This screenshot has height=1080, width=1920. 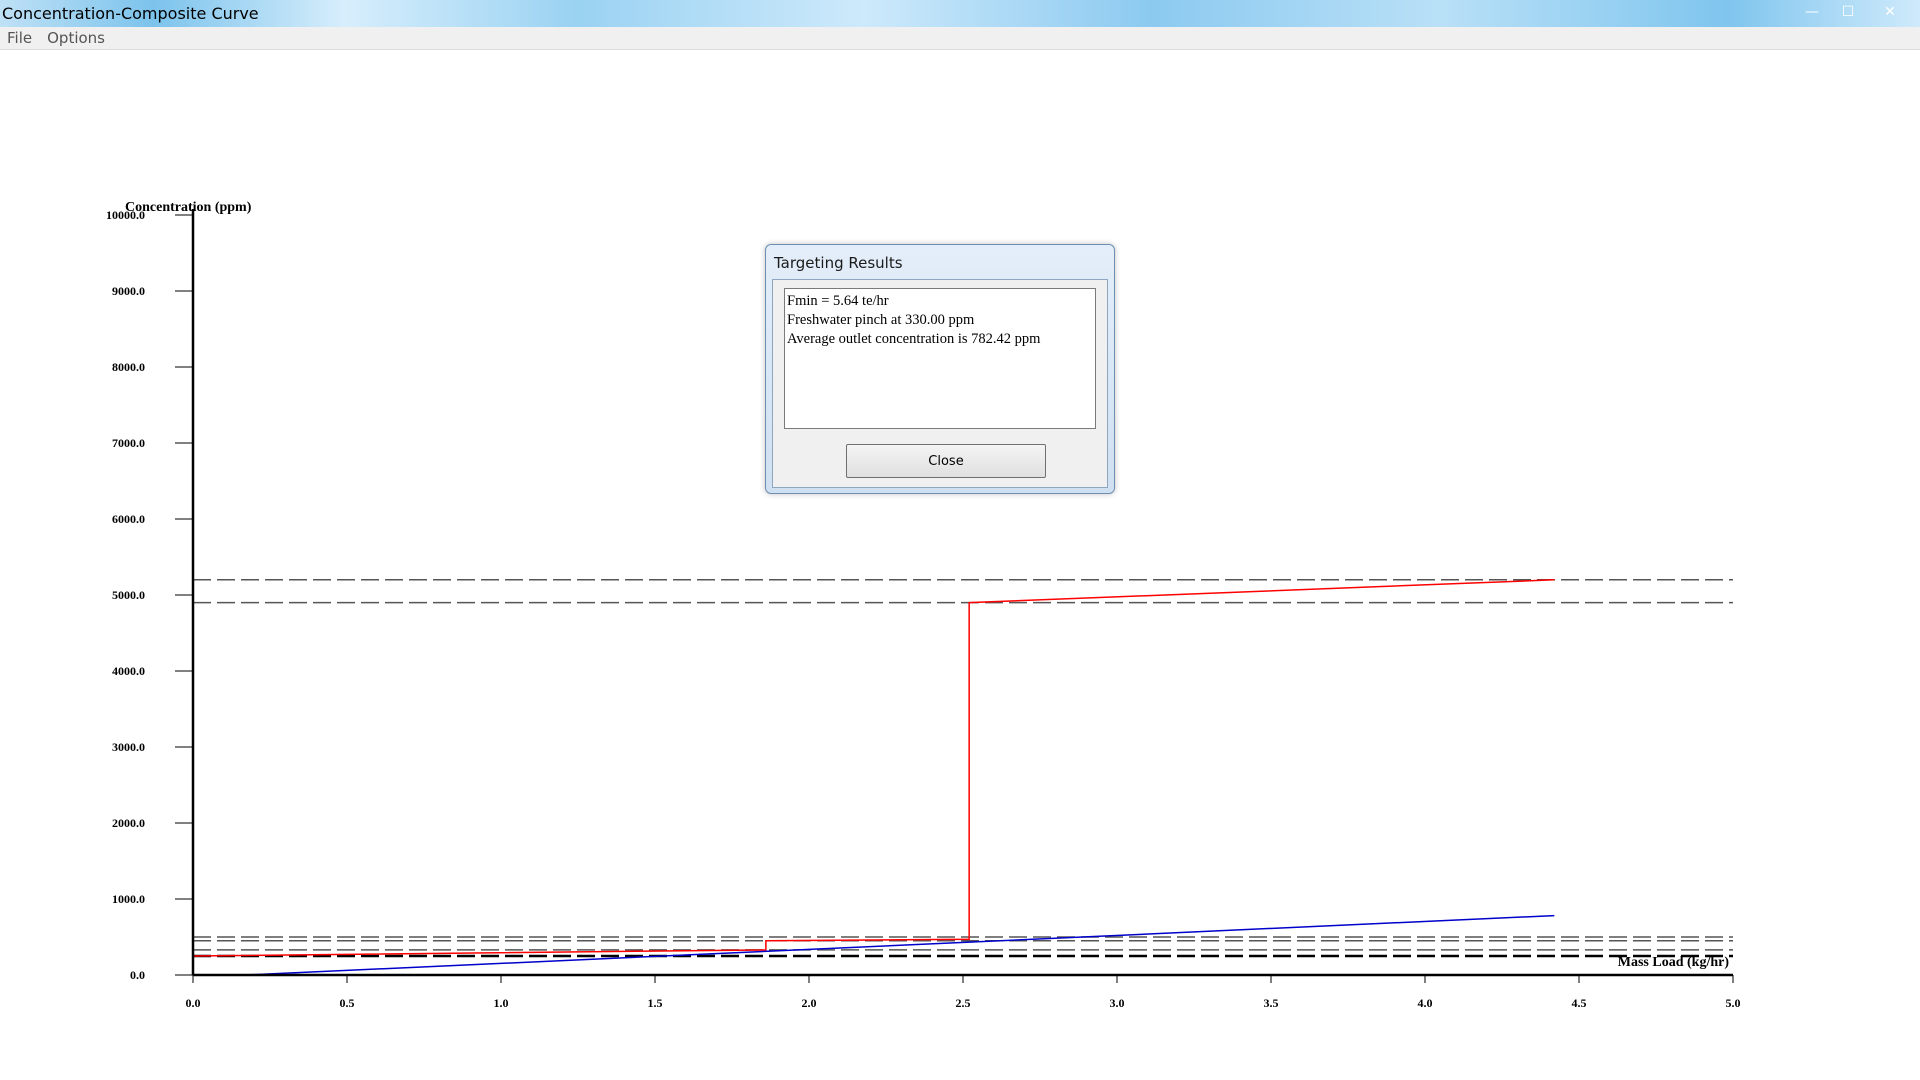 I want to click on x-tick-label-7: 3.5, so click(x=1271, y=1003).